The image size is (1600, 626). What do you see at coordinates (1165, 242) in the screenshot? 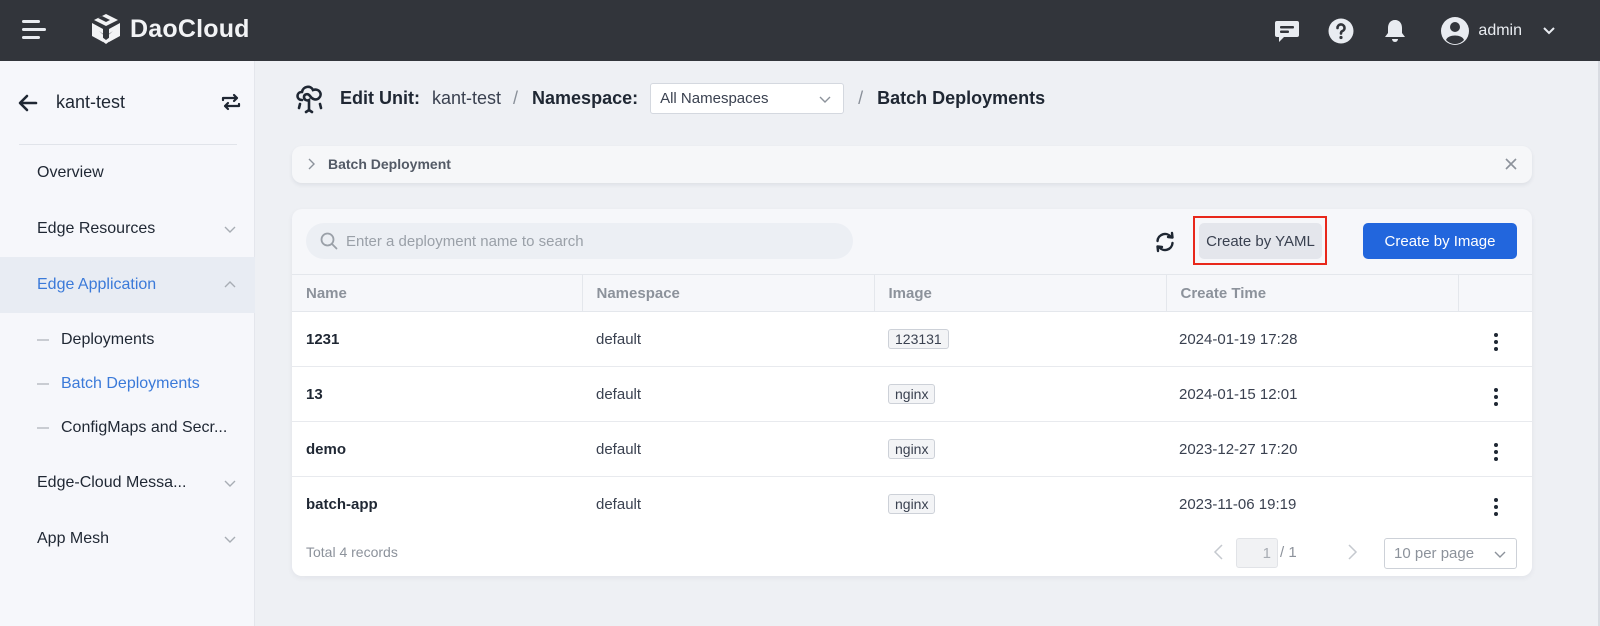
I see `refresh-icon` at bounding box center [1165, 242].